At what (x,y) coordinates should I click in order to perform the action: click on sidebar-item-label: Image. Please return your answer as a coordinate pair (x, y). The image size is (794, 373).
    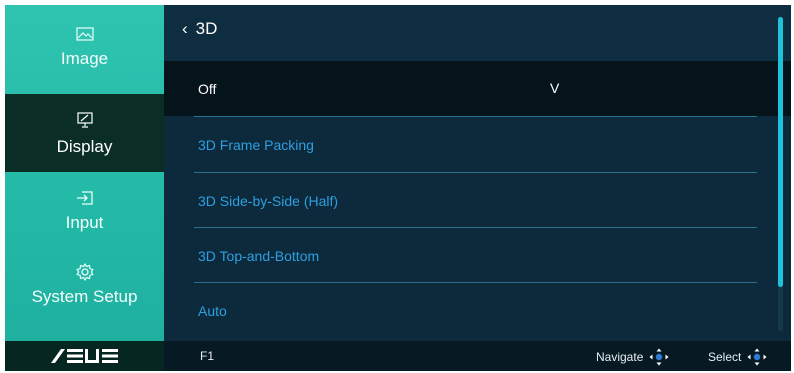
    Looking at the image, I should click on (84, 58).